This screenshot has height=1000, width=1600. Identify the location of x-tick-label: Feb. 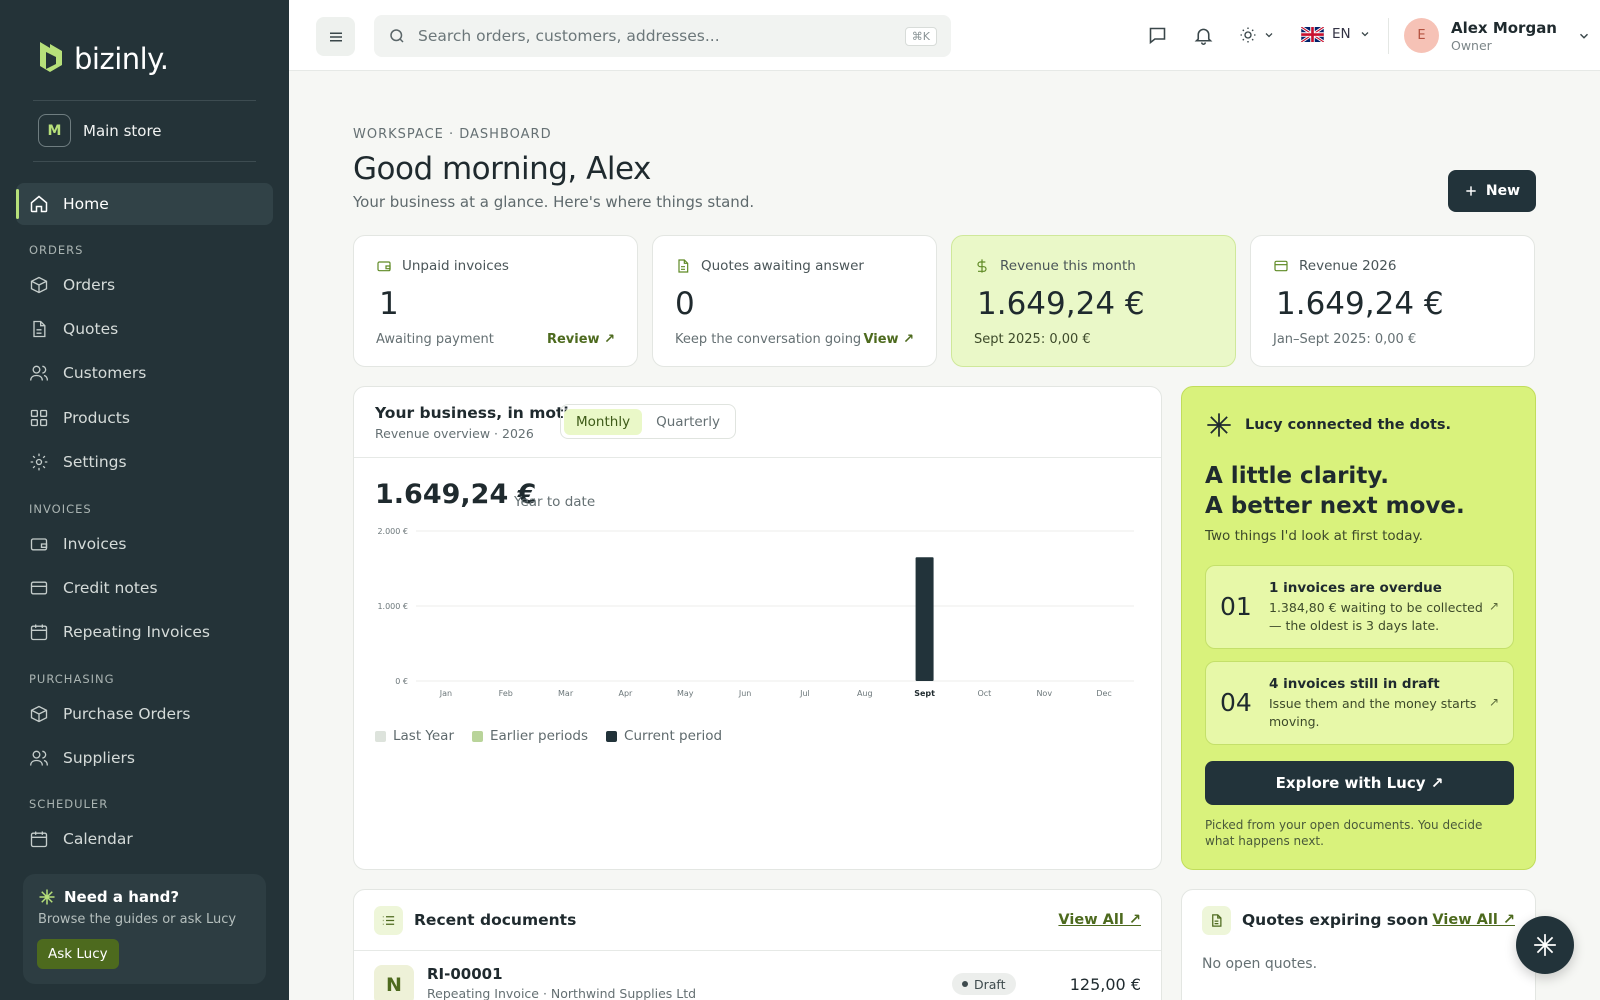
(506, 693).